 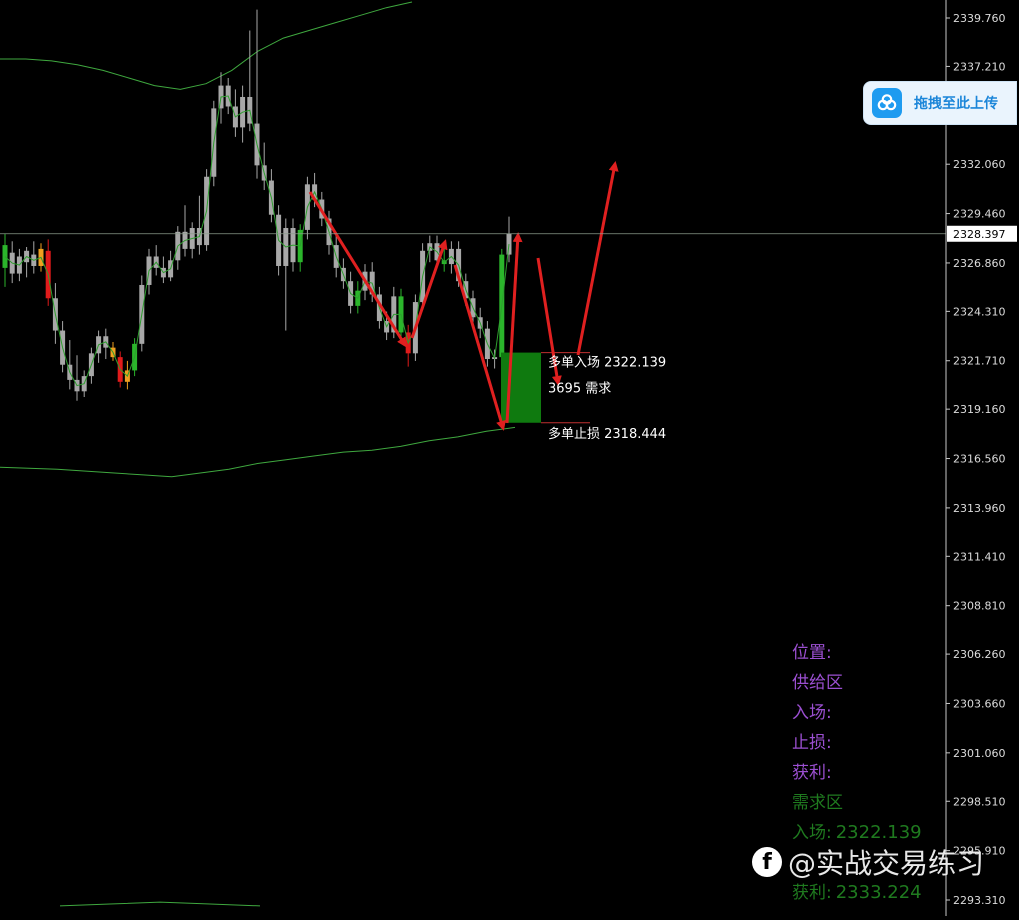 What do you see at coordinates (979, 214) in the screenshot?
I see `axis-tick-label: 2329.460` at bounding box center [979, 214].